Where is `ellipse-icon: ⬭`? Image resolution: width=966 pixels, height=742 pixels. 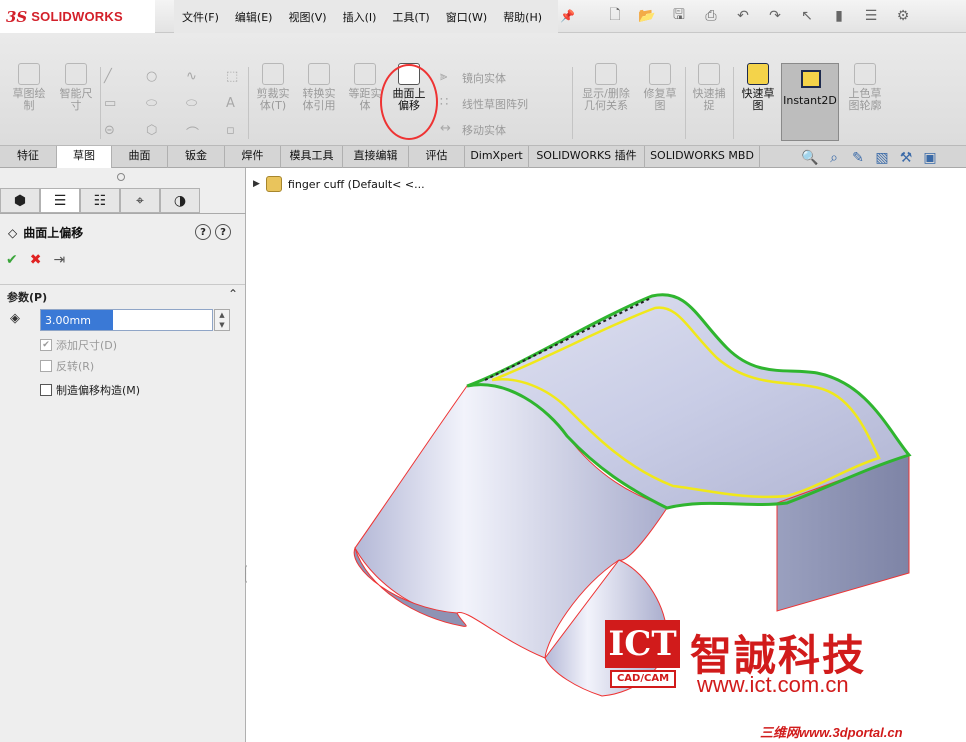
ellipse-icon: ⬭ is located at coordinates (195, 103).